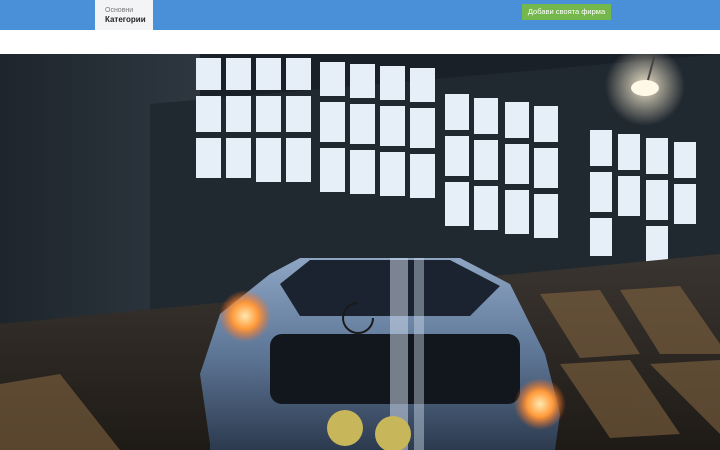 The height and width of the screenshot is (450, 720). I want to click on categories-label-bottom: Категории, so click(125, 19).